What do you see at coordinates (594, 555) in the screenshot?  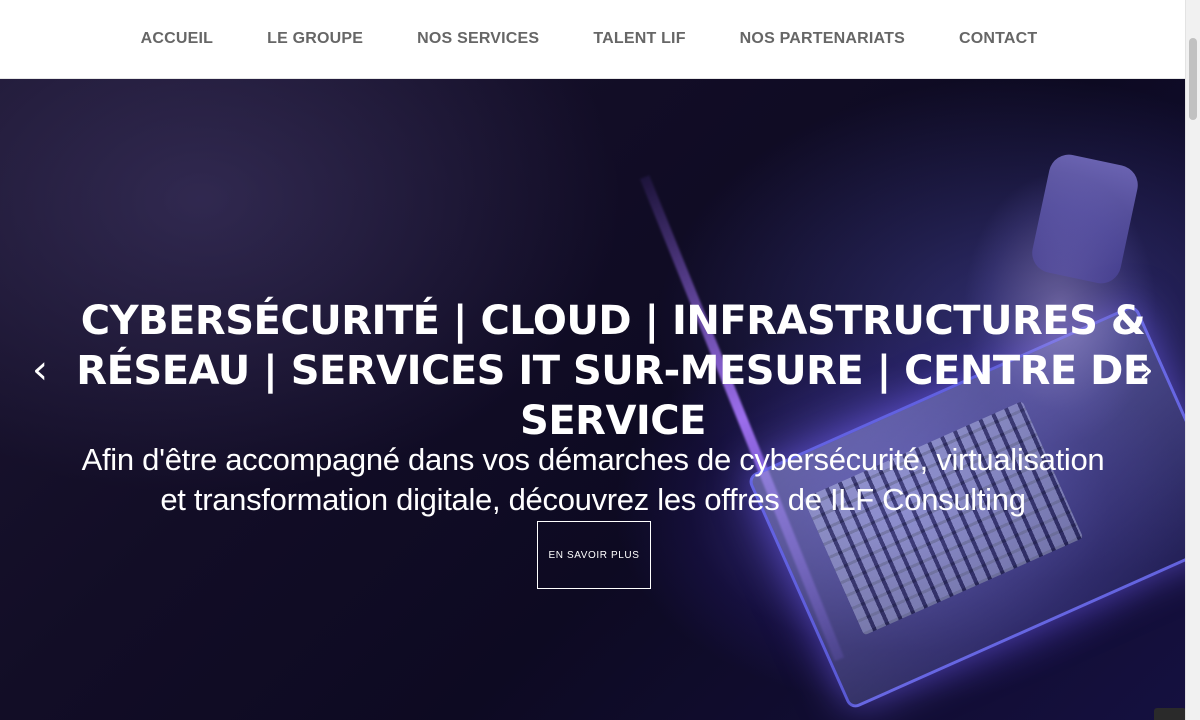 I see `en-savoir-plus-button: EN SAVOIR PLUS` at bounding box center [594, 555].